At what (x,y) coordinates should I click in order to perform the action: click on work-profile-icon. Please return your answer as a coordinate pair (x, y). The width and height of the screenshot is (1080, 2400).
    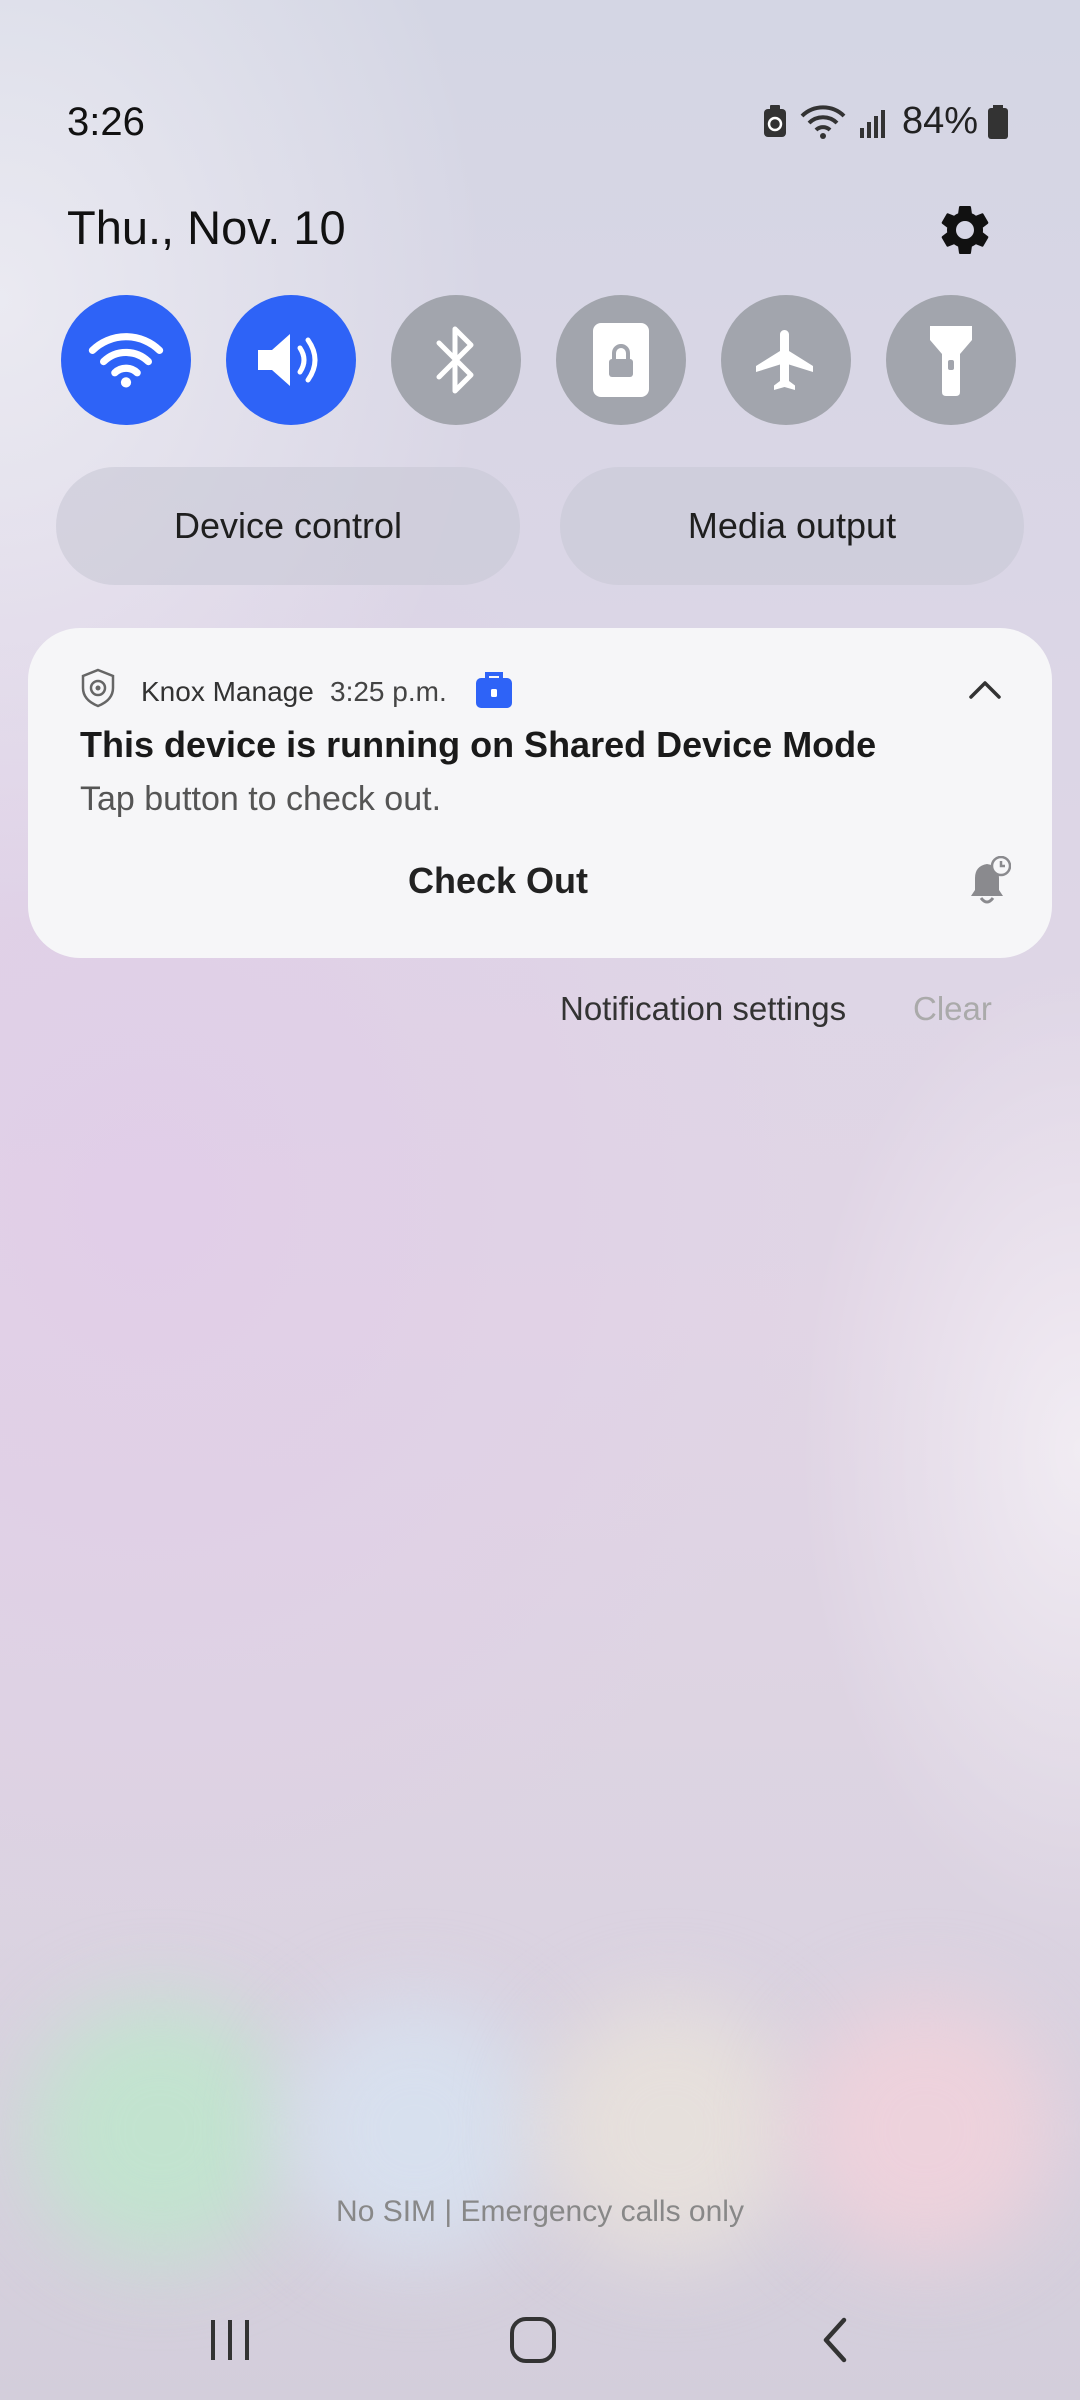
    Looking at the image, I should click on (494, 690).